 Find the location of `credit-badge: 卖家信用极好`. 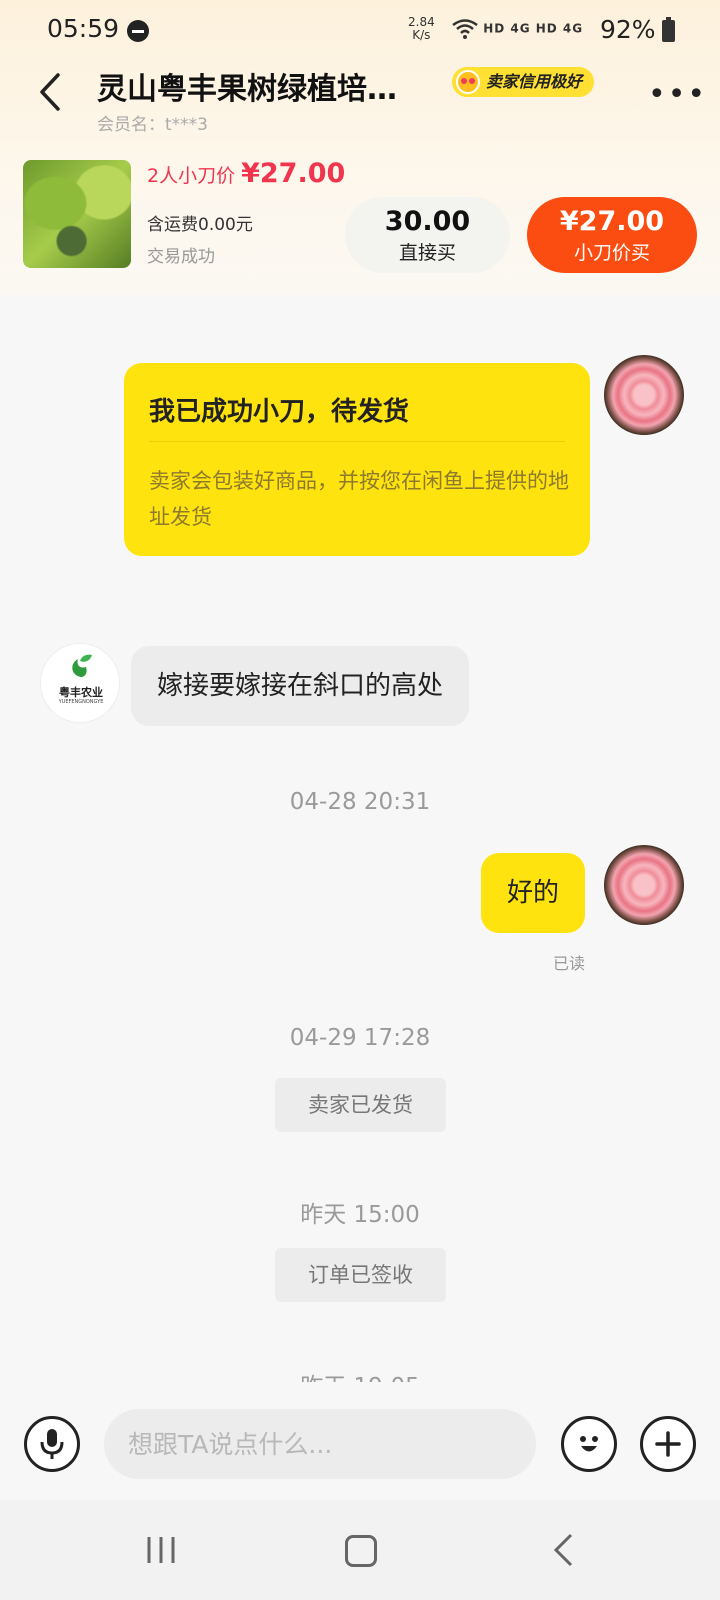

credit-badge: 卖家信用极好 is located at coordinates (523, 82).